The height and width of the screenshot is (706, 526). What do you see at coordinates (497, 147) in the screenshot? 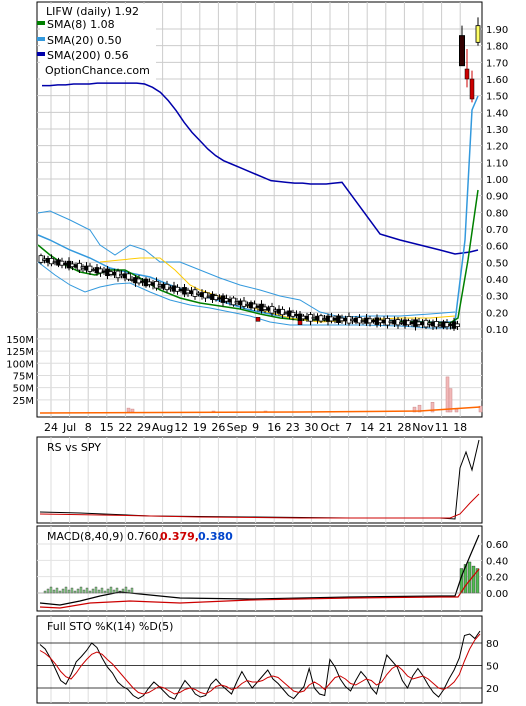
I see `price-tick-label: 1.20` at bounding box center [497, 147].